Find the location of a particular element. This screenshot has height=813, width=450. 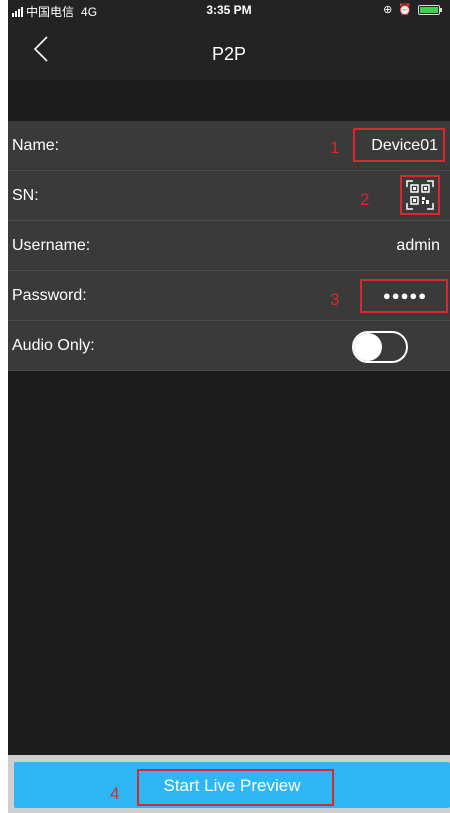

name-row: Name: 1 Device01 is located at coordinates (229, 146).